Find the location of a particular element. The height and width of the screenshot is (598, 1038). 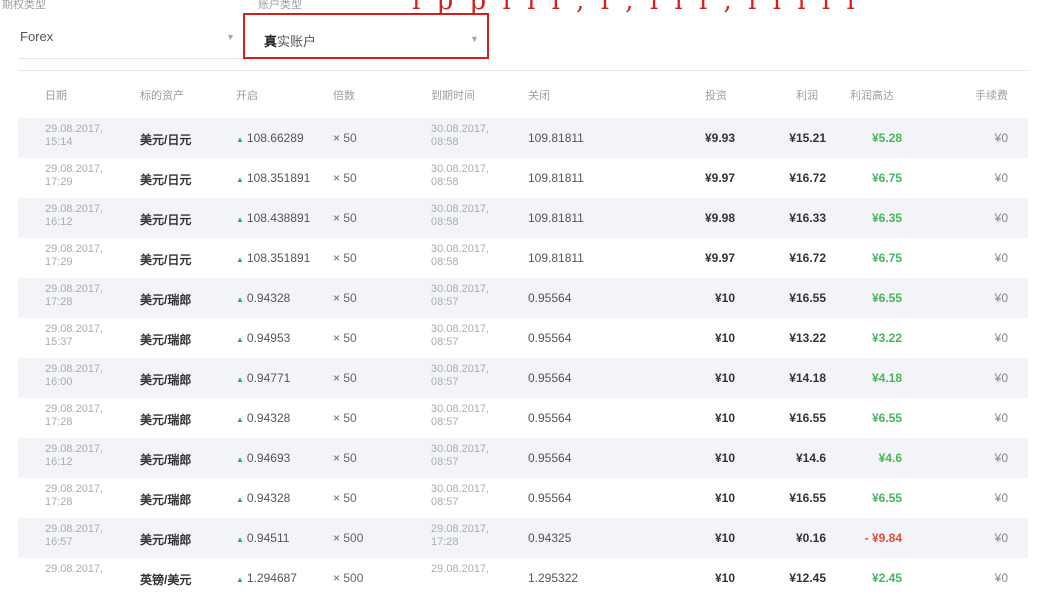

header-open: 开启 is located at coordinates (247, 95).